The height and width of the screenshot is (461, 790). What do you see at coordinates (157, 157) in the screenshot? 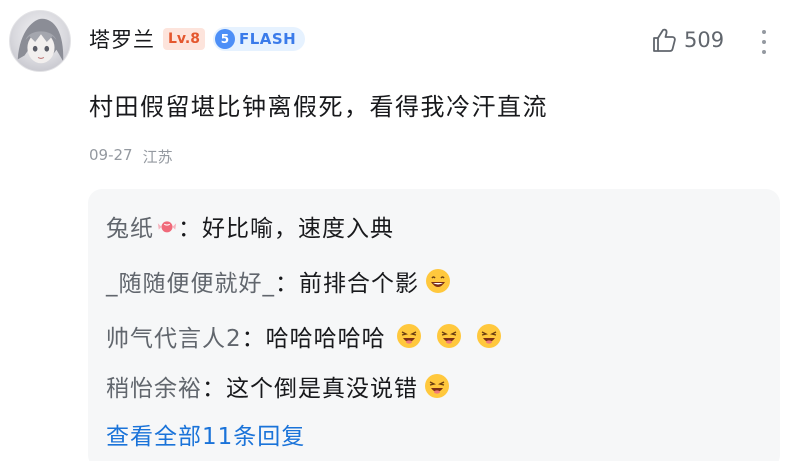
I see `comment-location: 江苏` at bounding box center [157, 157].